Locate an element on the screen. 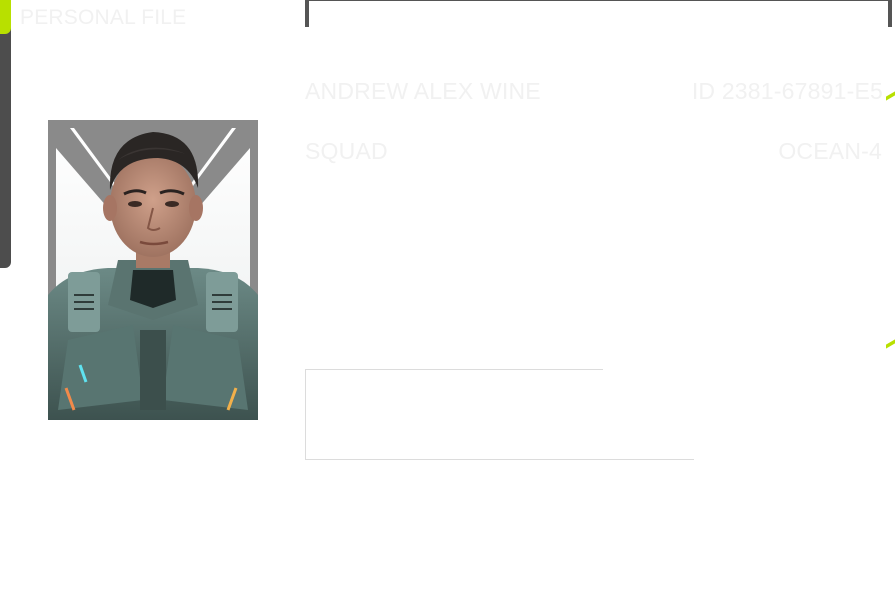 The image size is (895, 600). panel-tick-right is located at coordinates (890, 13).